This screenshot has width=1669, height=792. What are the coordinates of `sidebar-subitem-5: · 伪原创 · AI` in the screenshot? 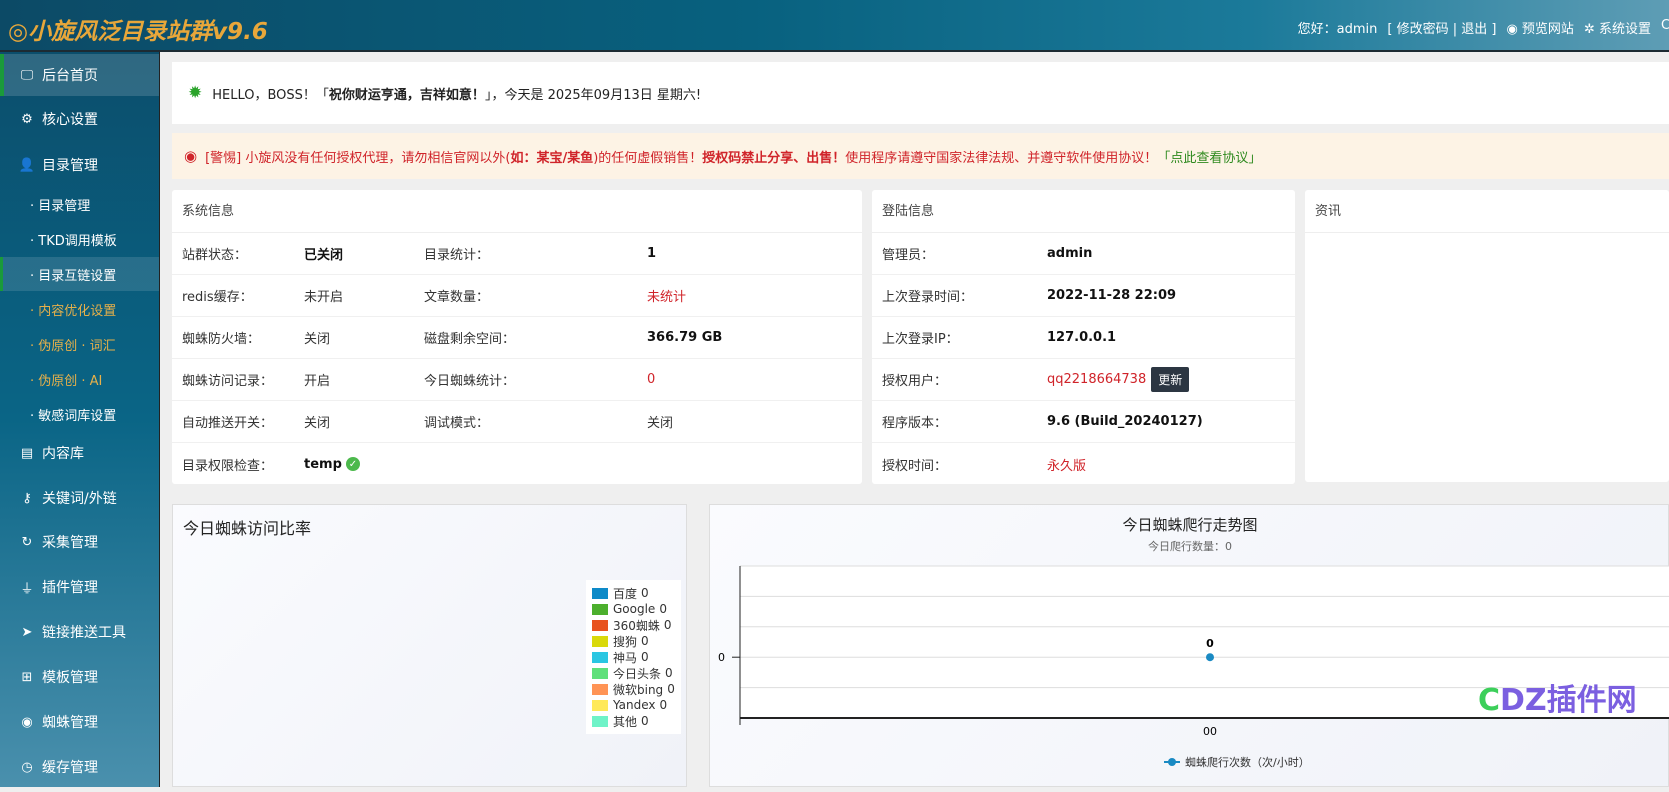 It's located at (79, 379).